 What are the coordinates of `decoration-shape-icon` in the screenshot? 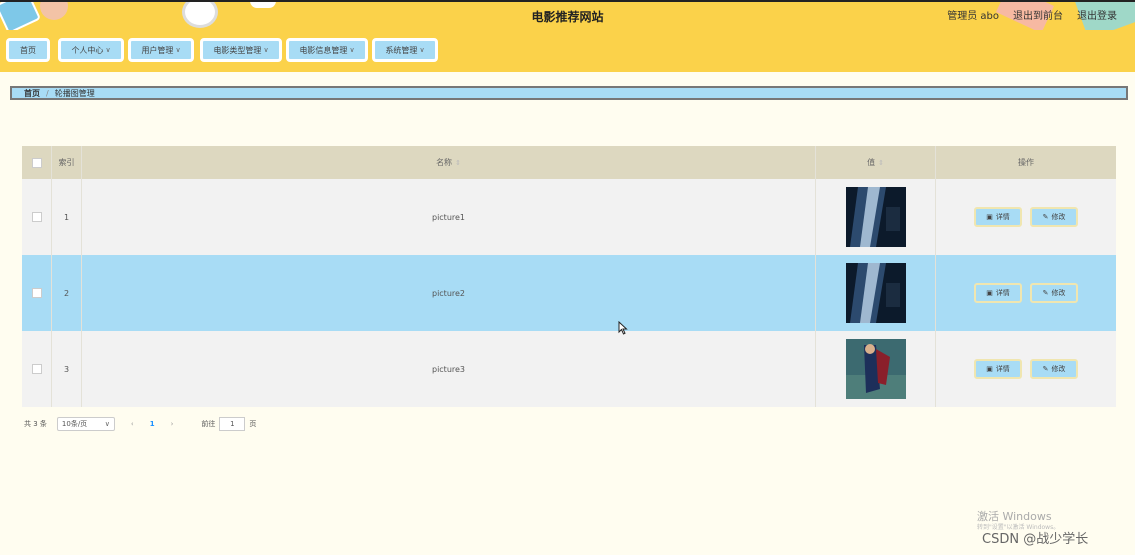 It's located at (263, 5).